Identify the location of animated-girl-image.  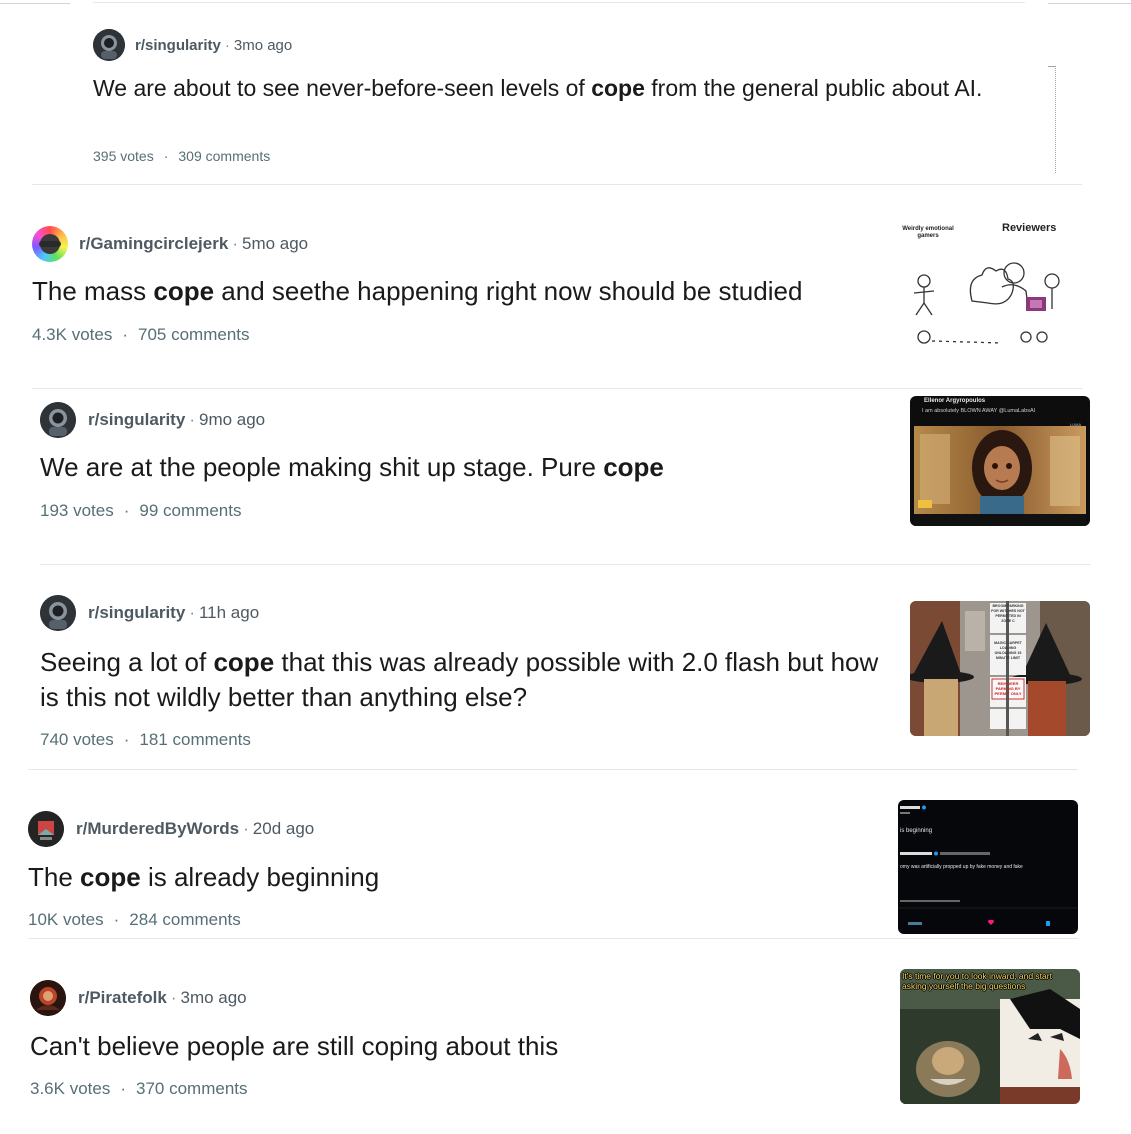
(1000, 476).